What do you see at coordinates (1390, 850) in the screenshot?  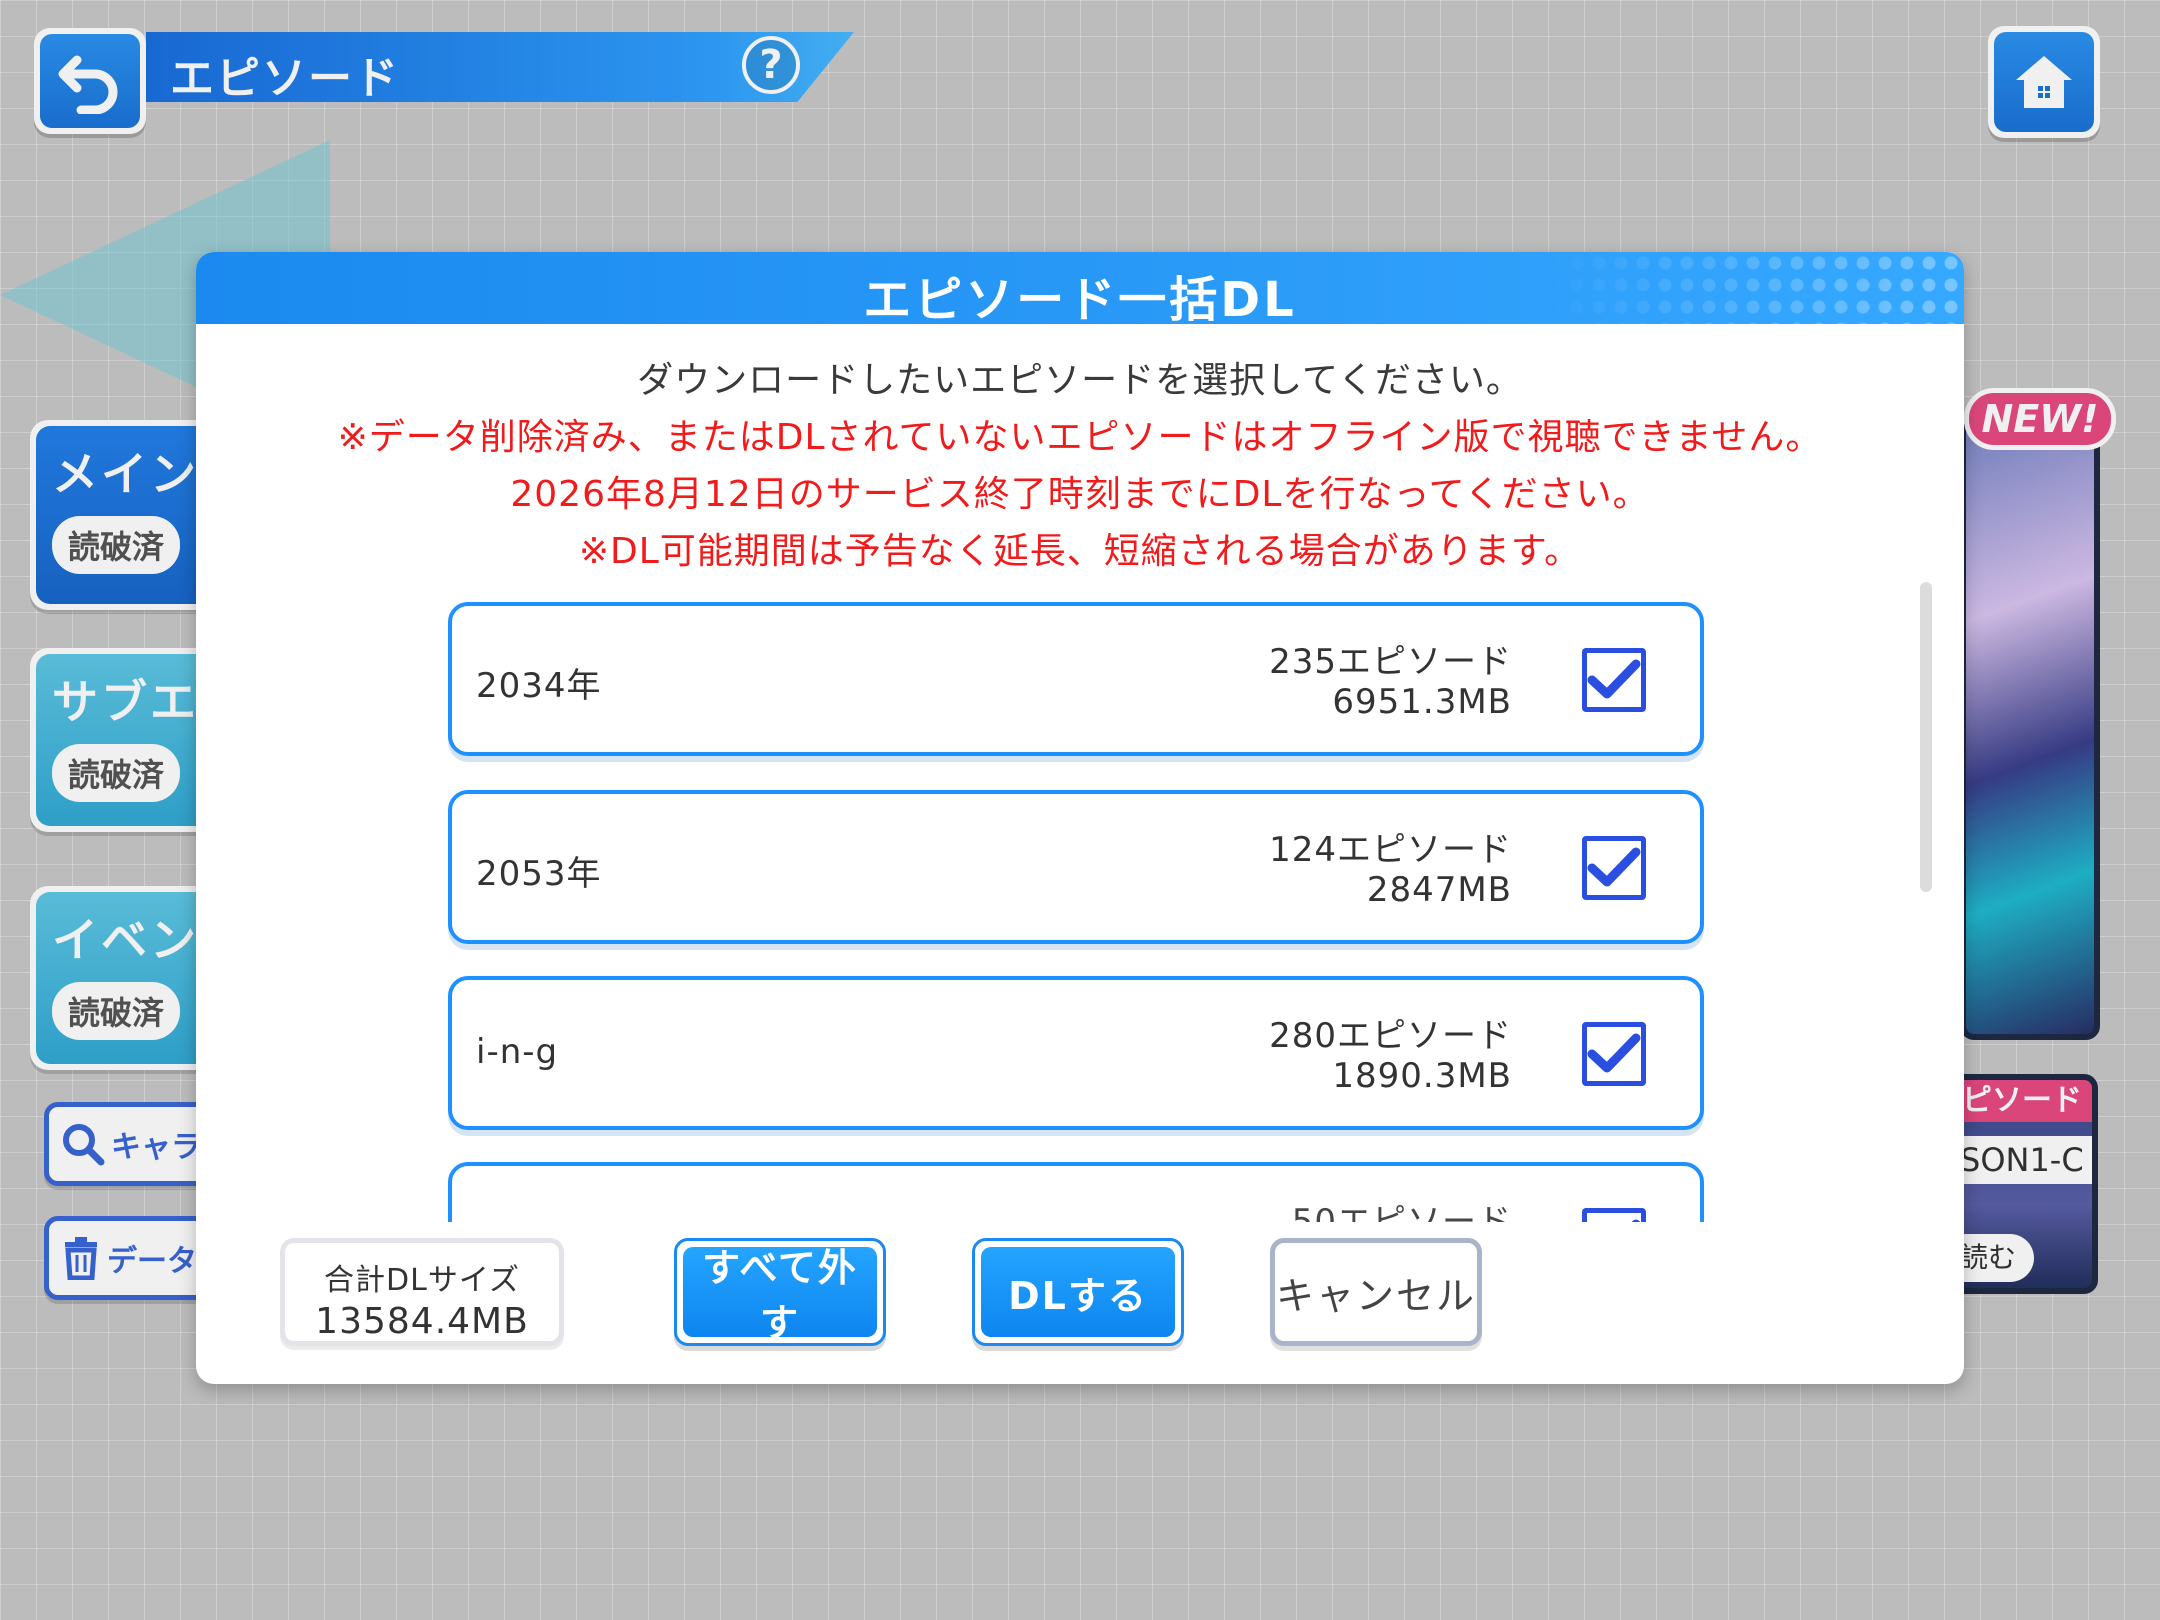 I see `item-episode-count: 124エピソード` at bounding box center [1390, 850].